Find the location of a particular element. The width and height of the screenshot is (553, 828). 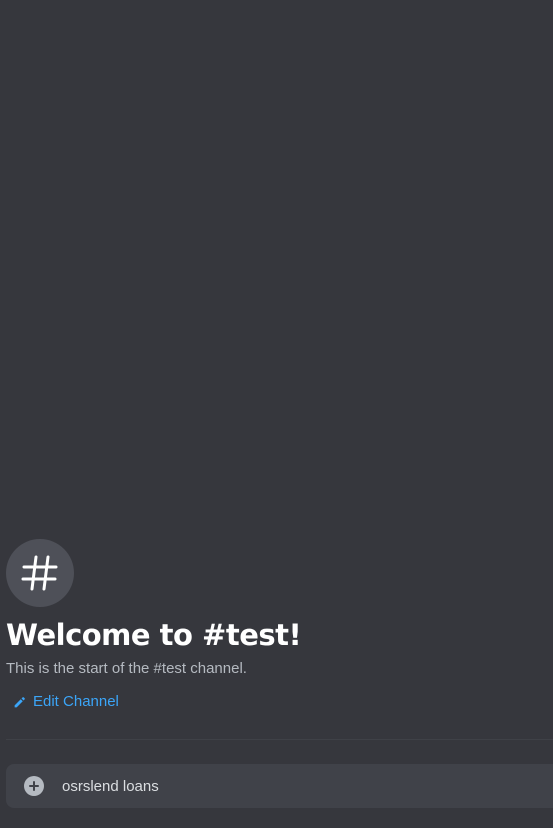

message-composer is located at coordinates (279, 786).